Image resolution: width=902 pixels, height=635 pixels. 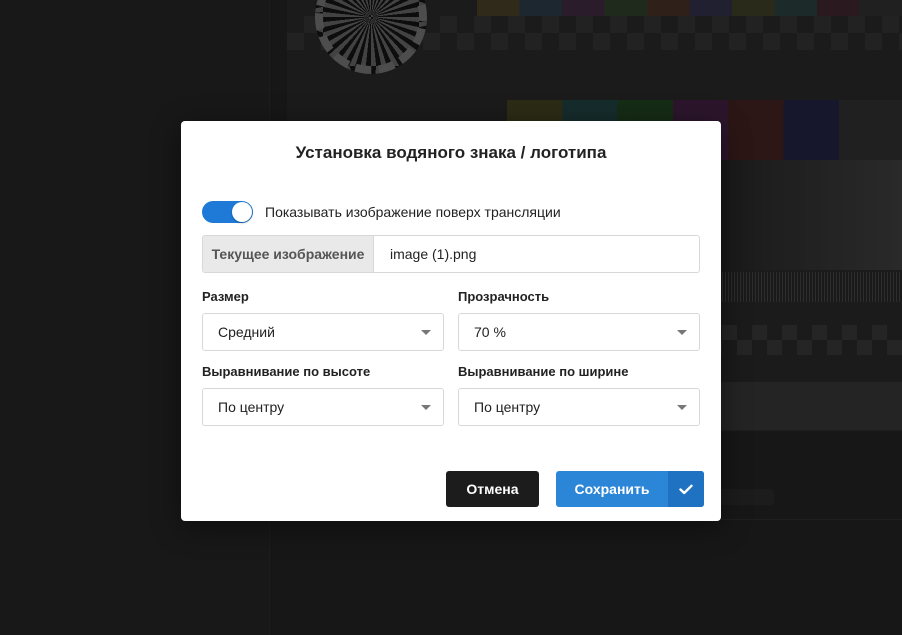 I want to click on save-button-label: Сохранить, so click(x=612, y=489).